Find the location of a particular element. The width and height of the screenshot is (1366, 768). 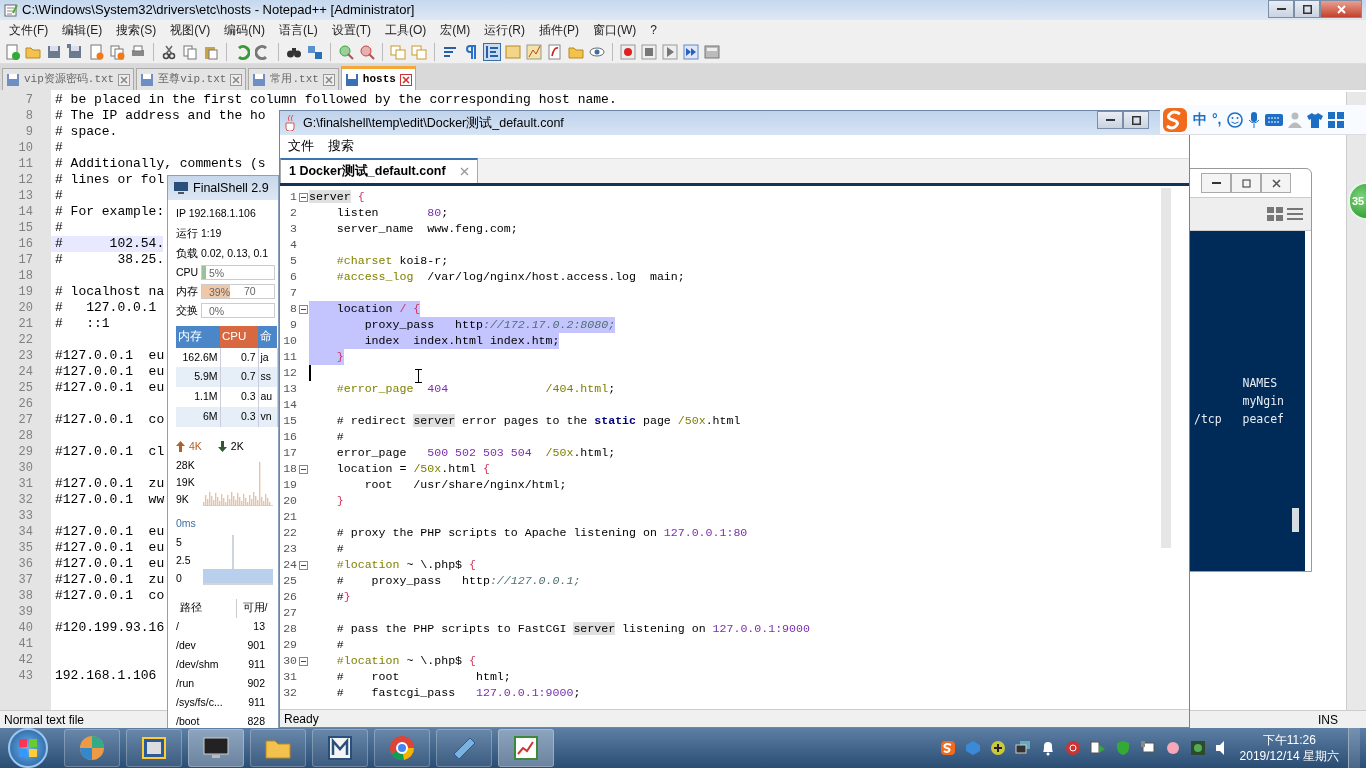

menu-item: 搜索 is located at coordinates (341, 146).